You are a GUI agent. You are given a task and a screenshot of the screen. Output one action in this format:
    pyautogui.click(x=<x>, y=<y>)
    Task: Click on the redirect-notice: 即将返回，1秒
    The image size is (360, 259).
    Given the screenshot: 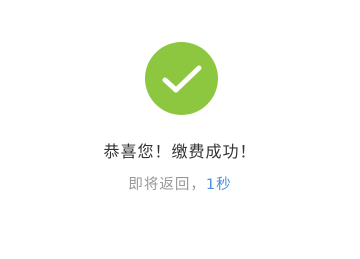 What is the action you would take?
    pyautogui.click(x=180, y=185)
    